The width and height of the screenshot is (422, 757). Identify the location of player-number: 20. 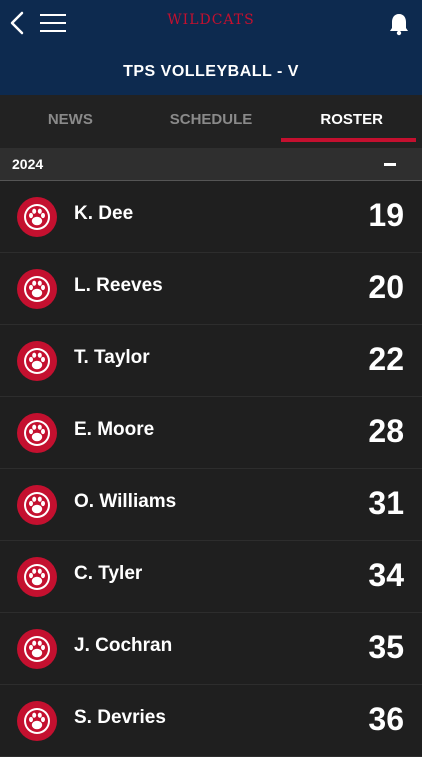
(386, 287).